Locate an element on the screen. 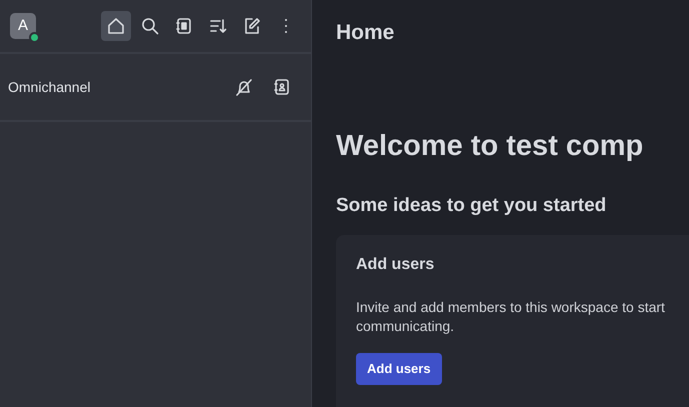 The image size is (689, 407). add-users-button: Add users is located at coordinates (399, 369).